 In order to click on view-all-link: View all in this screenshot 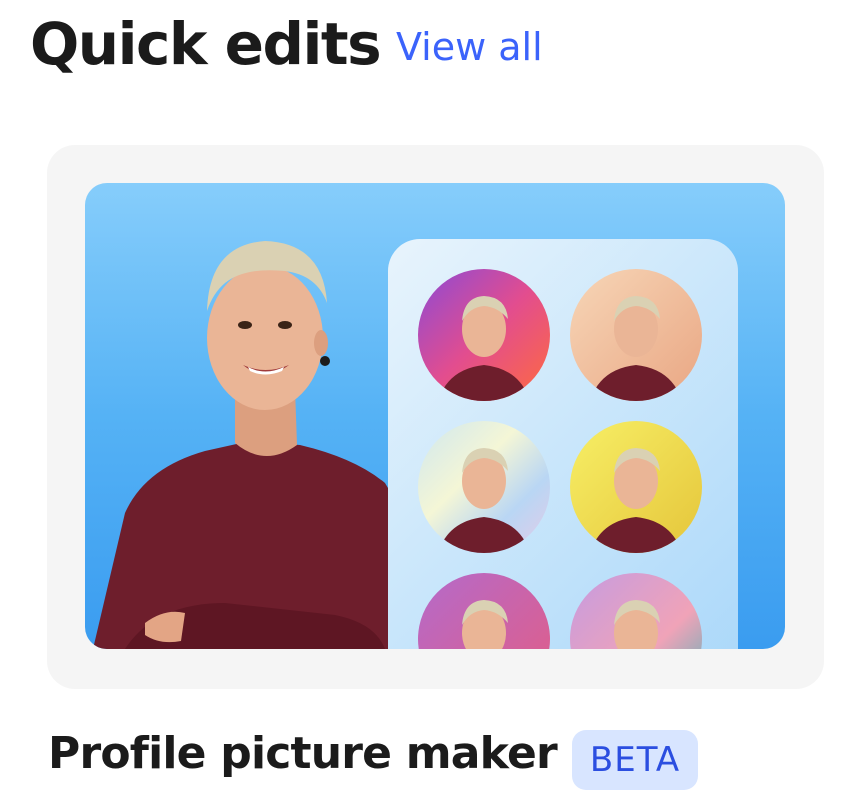, I will do `click(469, 47)`.